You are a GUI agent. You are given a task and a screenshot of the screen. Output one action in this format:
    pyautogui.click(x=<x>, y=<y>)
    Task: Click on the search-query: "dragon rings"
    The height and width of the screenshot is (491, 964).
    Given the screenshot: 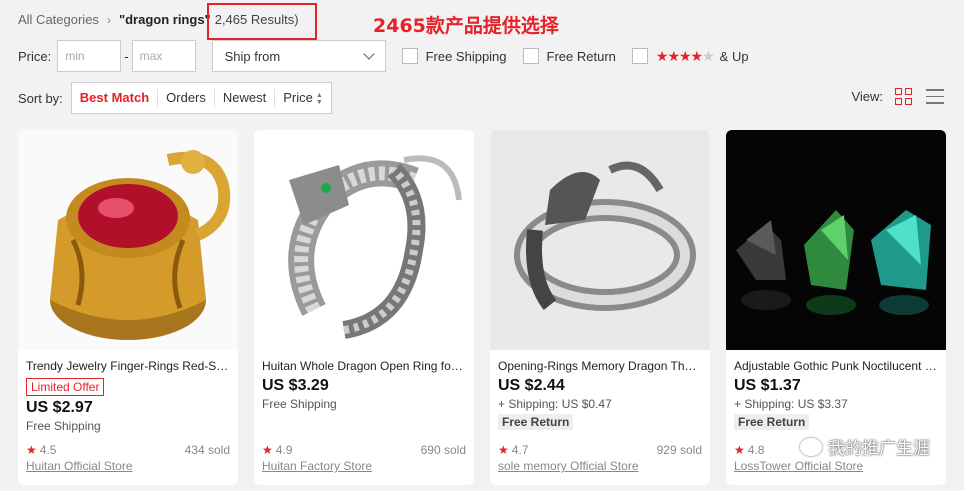 What is the action you would take?
    pyautogui.click(x=164, y=19)
    